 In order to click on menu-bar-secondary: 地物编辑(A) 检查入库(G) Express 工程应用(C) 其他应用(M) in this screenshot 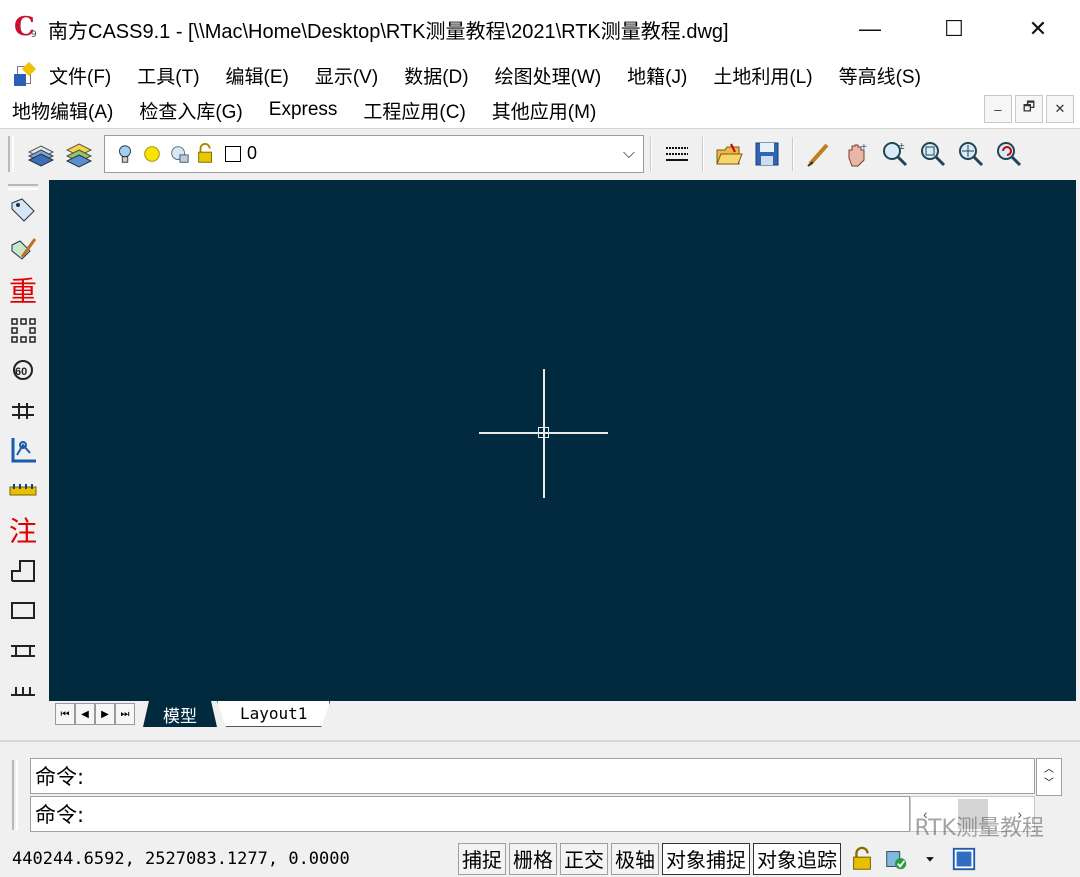, I will do `click(540, 110)`.